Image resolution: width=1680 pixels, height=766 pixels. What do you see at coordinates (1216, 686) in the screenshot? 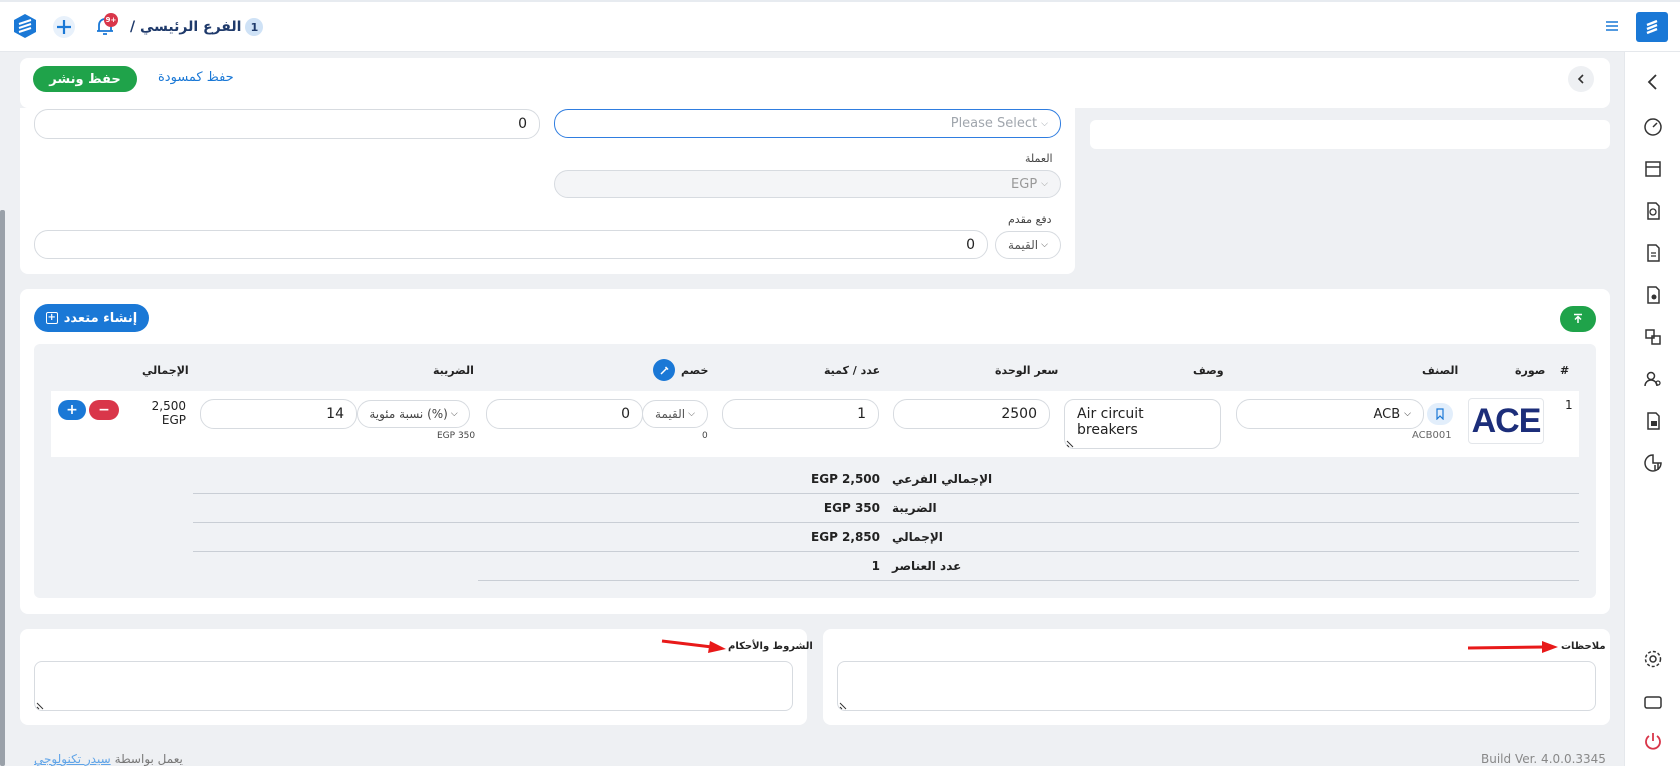
I see `notes-textarea` at bounding box center [1216, 686].